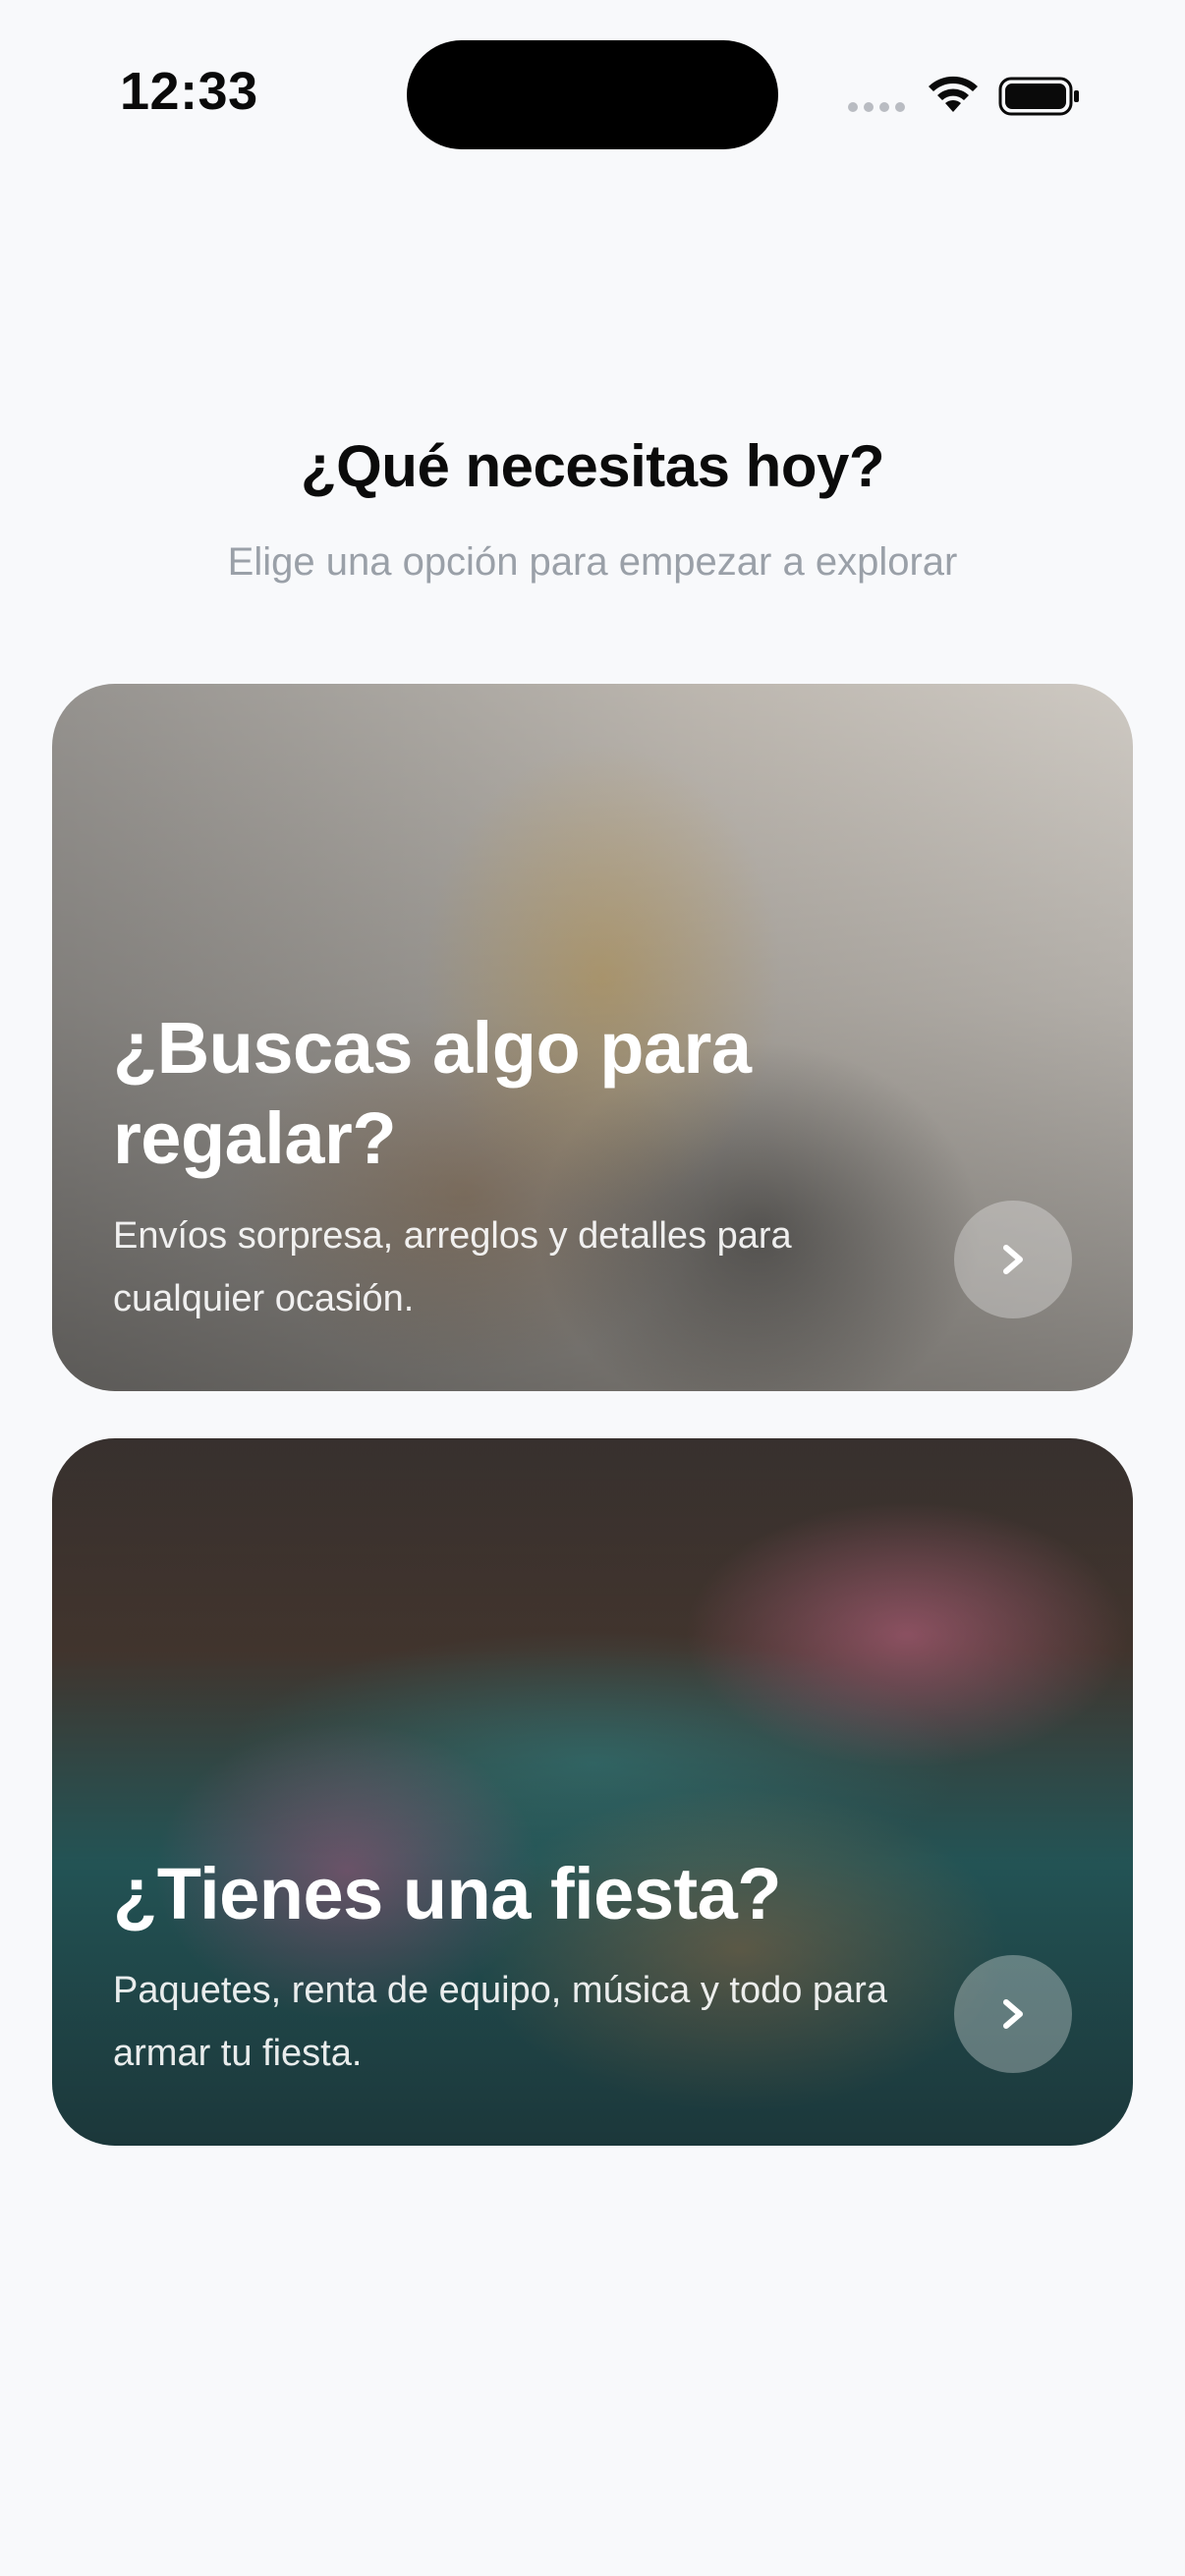 The width and height of the screenshot is (1185, 2576). Describe the element at coordinates (448, 1893) in the screenshot. I see `party-card-title: ¿Tienes una fiesta?` at that location.